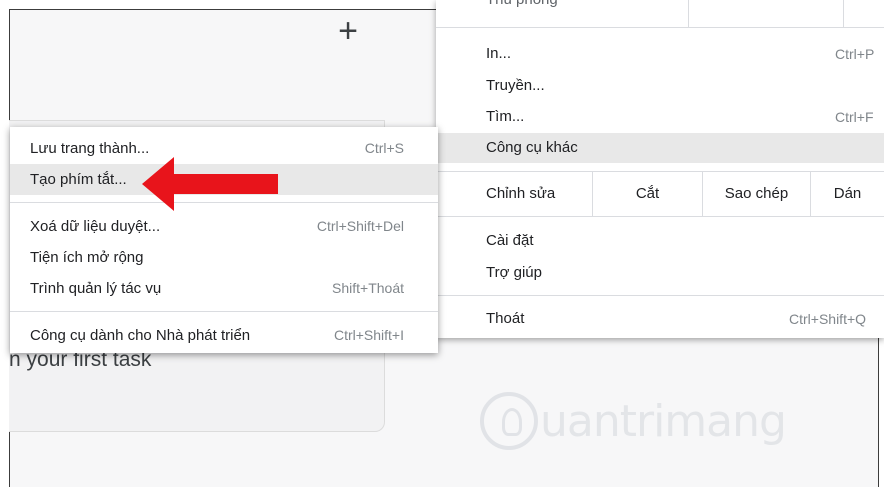  I want to click on edit-row: Chỉnh sửa Cắt Sao chép Dán, so click(660, 194).